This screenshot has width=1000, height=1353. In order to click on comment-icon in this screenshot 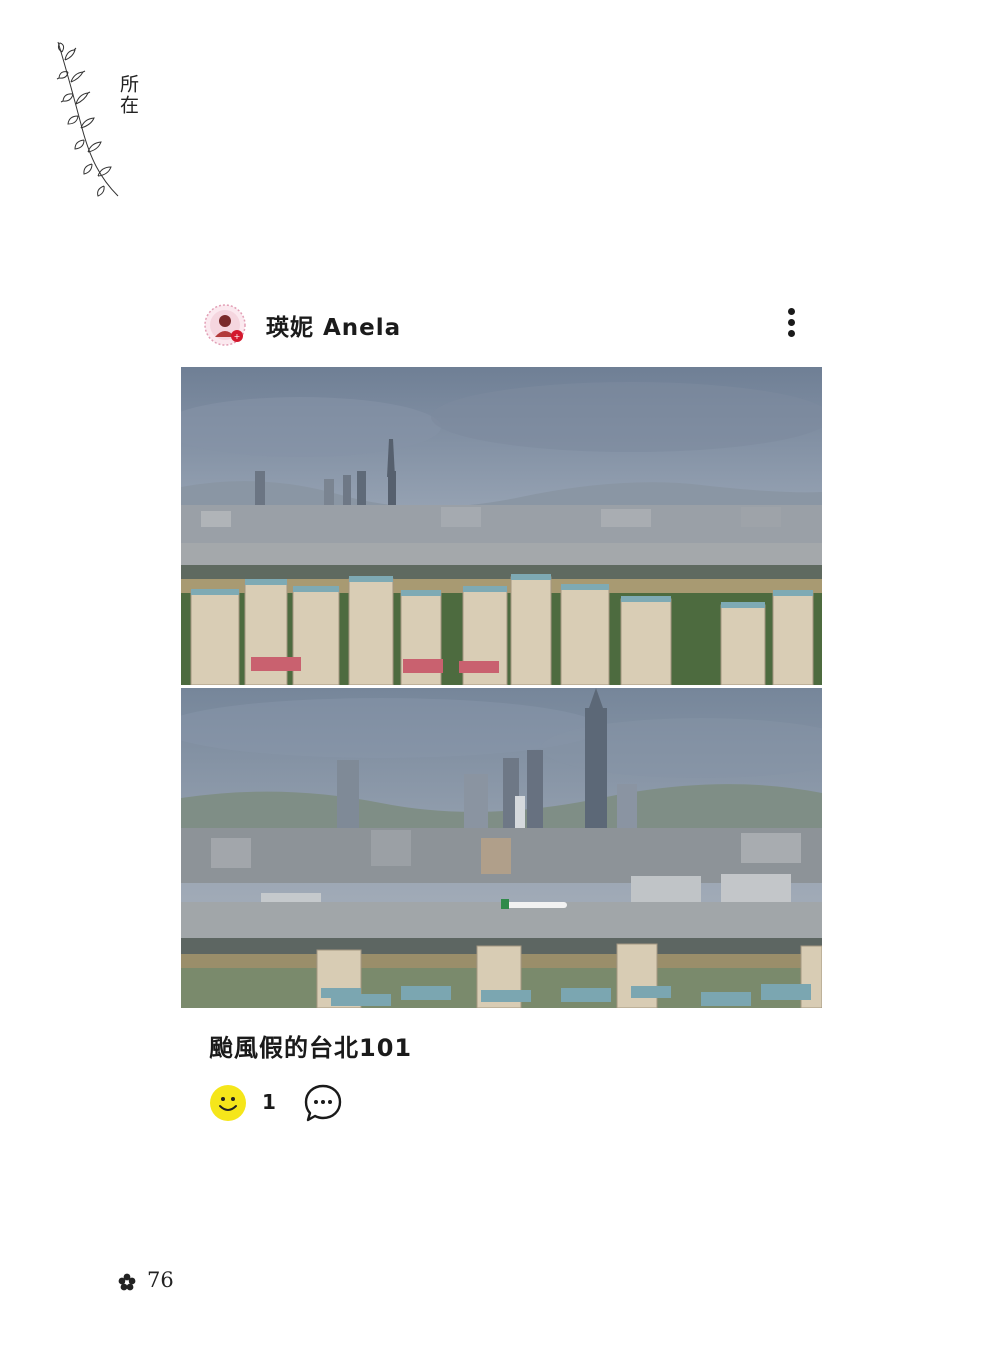, I will do `click(323, 1103)`.